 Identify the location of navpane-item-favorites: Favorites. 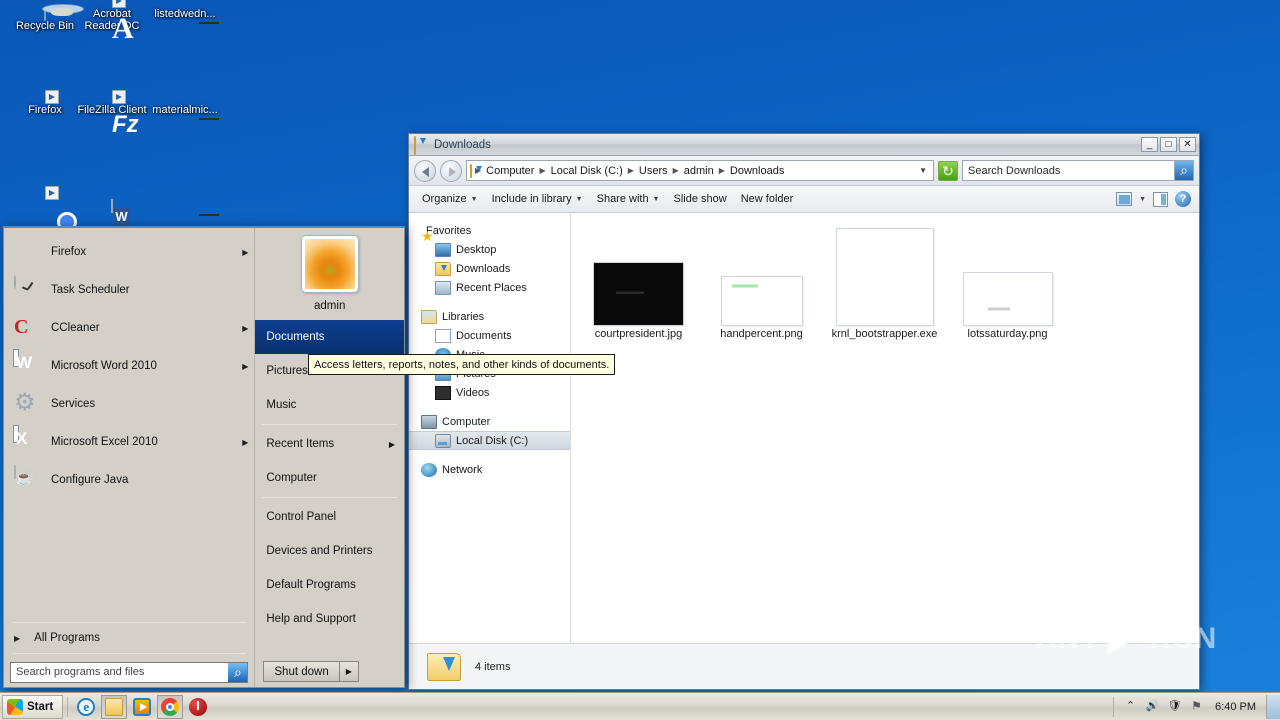
(489, 233).